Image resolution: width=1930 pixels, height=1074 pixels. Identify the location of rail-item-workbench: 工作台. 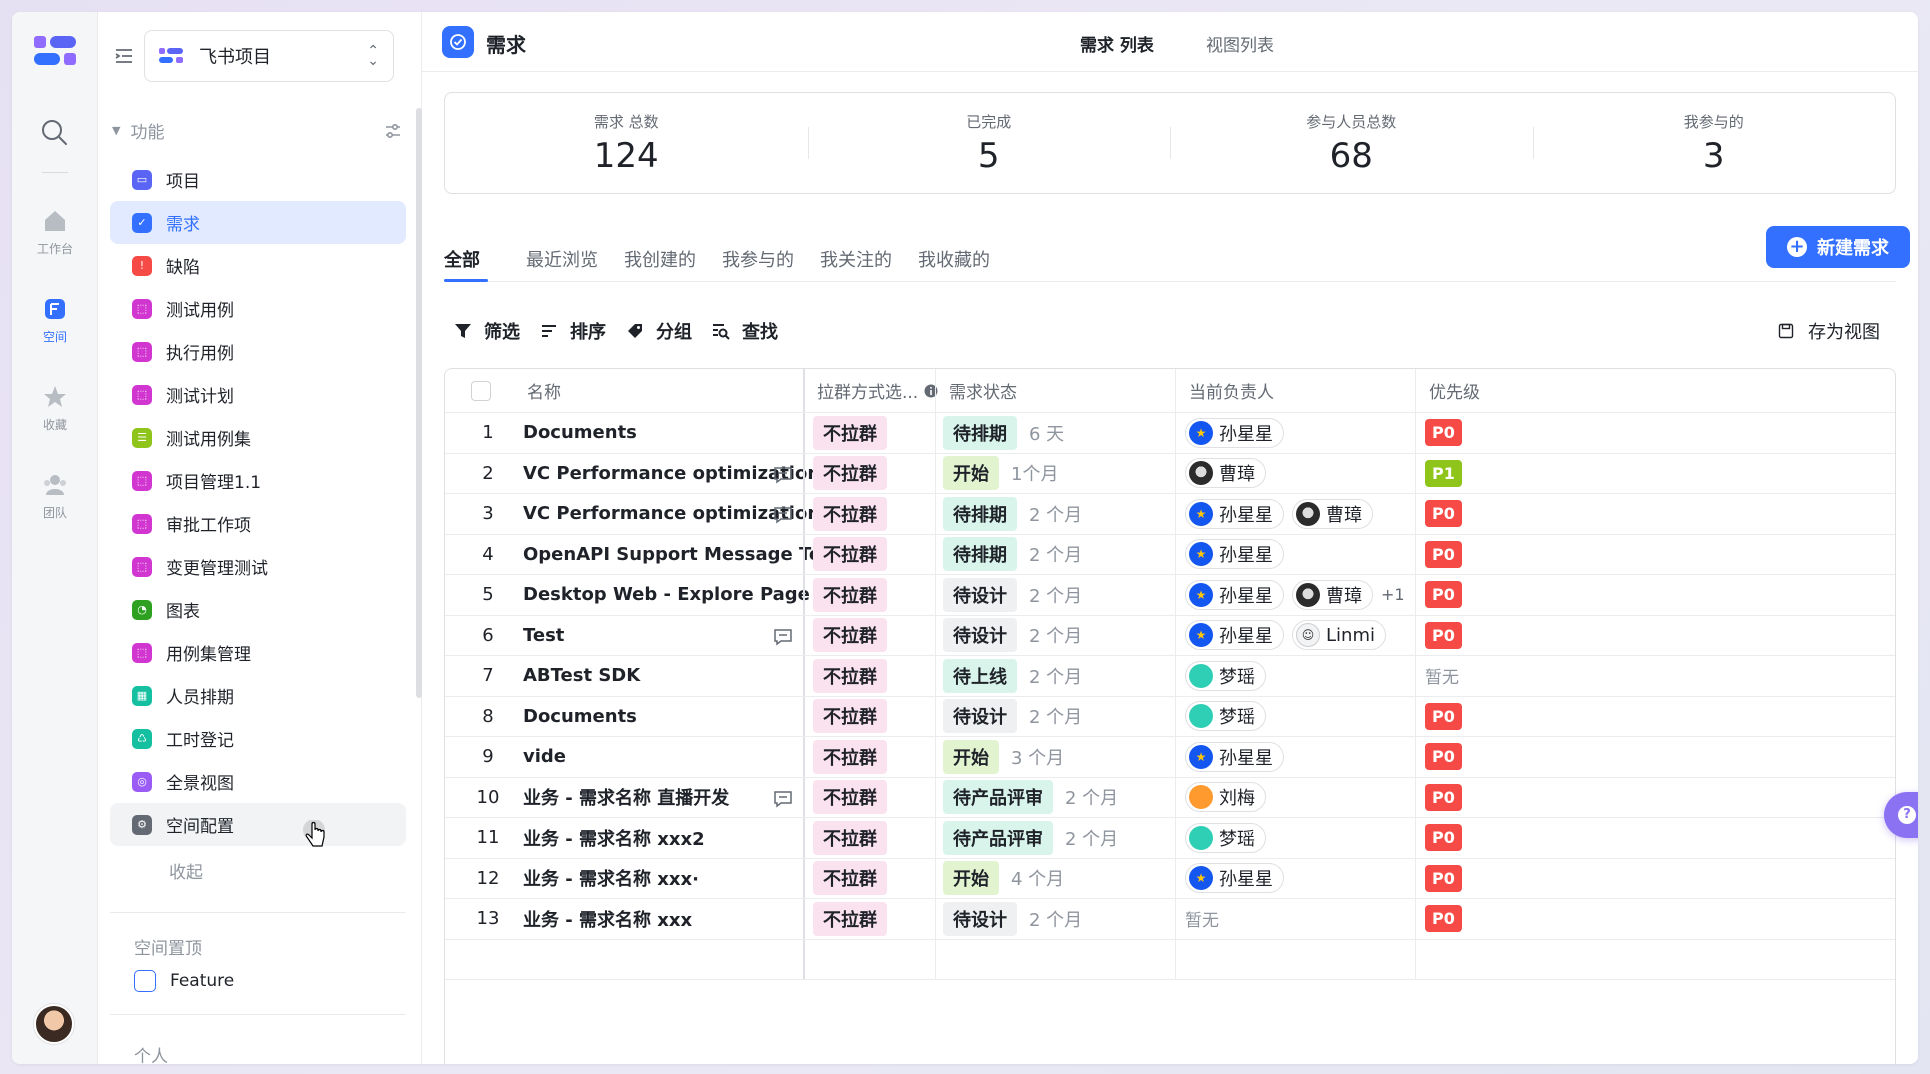
(55, 232).